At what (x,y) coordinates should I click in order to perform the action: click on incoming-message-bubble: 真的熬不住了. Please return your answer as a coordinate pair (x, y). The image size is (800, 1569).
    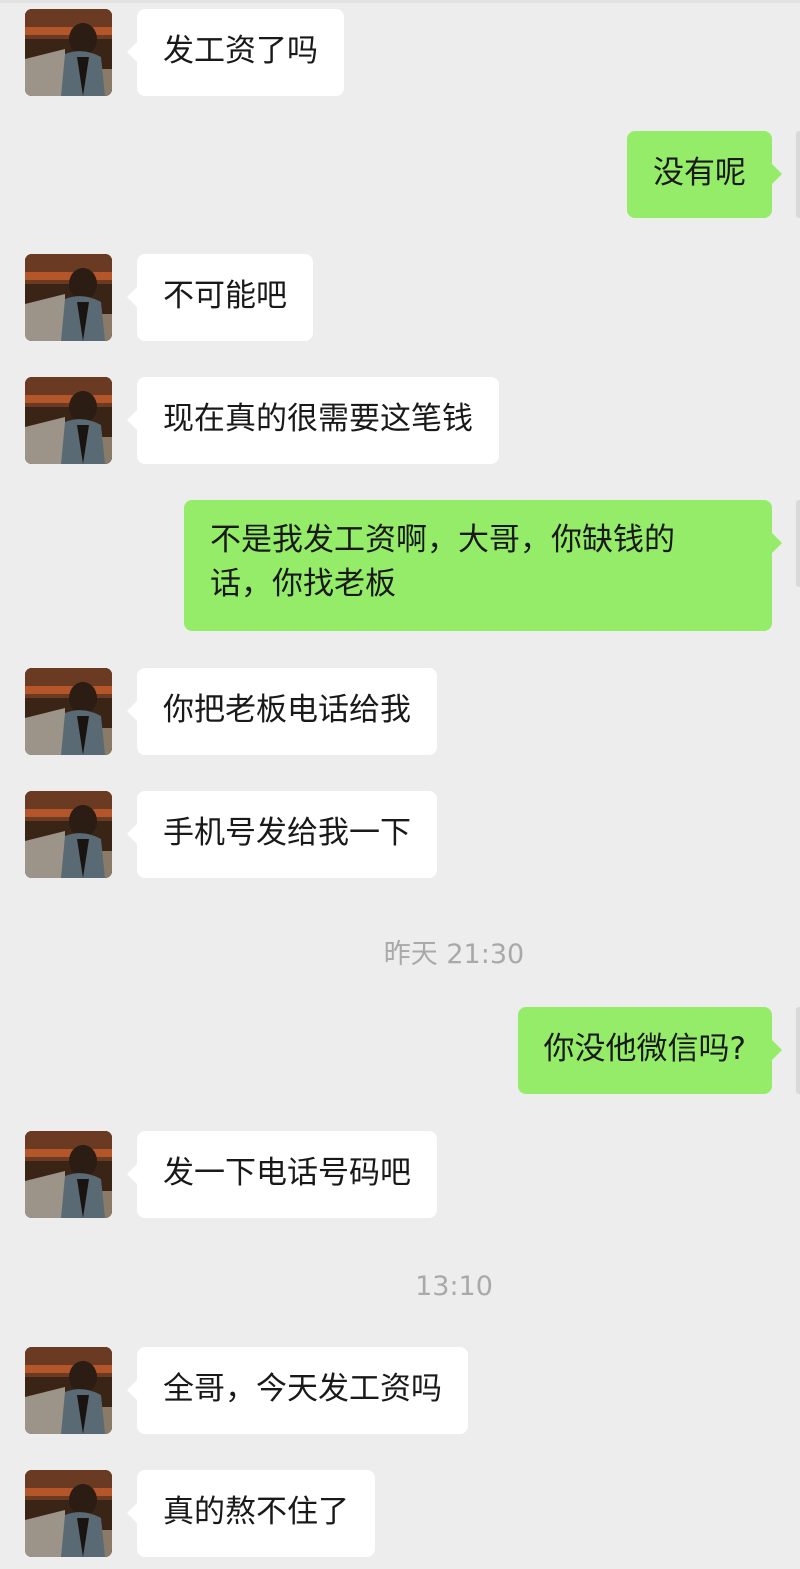
    Looking at the image, I should click on (251, 1513).